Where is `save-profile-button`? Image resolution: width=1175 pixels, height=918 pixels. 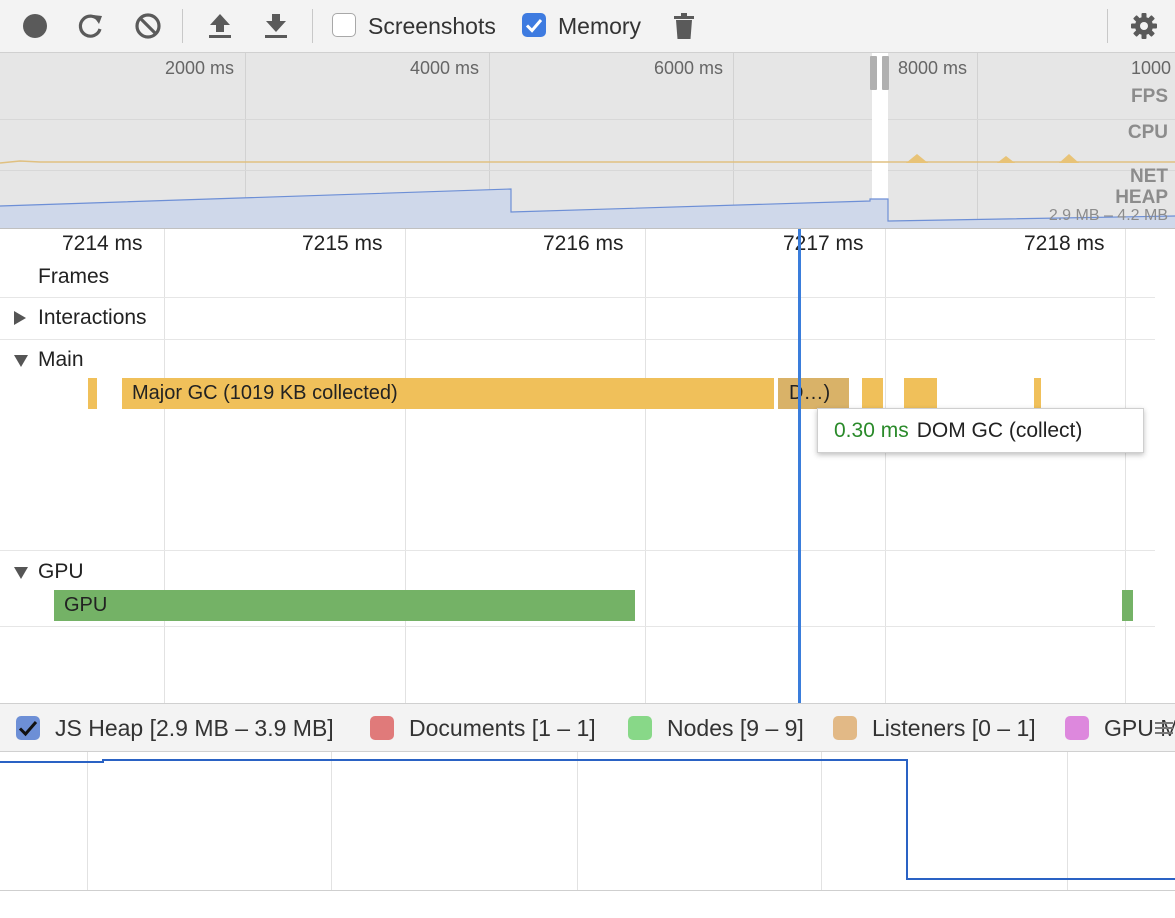
save-profile-button is located at coordinates (276, 26).